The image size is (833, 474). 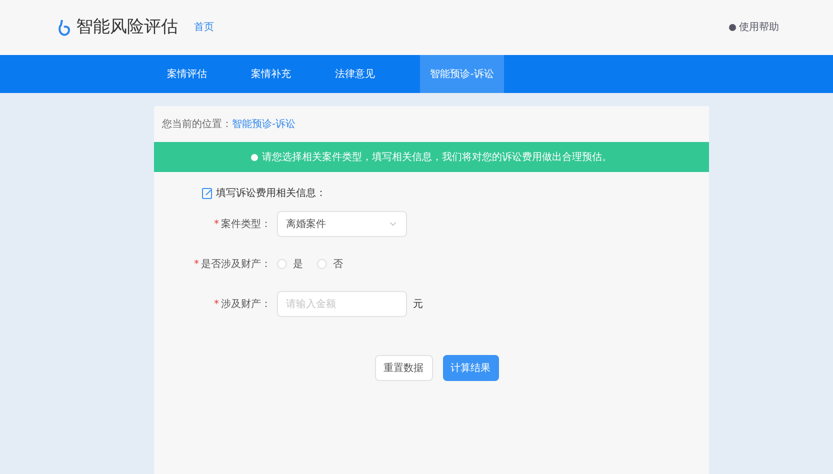 What do you see at coordinates (197, 125) in the screenshot?
I see `breadcrumb-label: 您当前的位置：` at bounding box center [197, 125].